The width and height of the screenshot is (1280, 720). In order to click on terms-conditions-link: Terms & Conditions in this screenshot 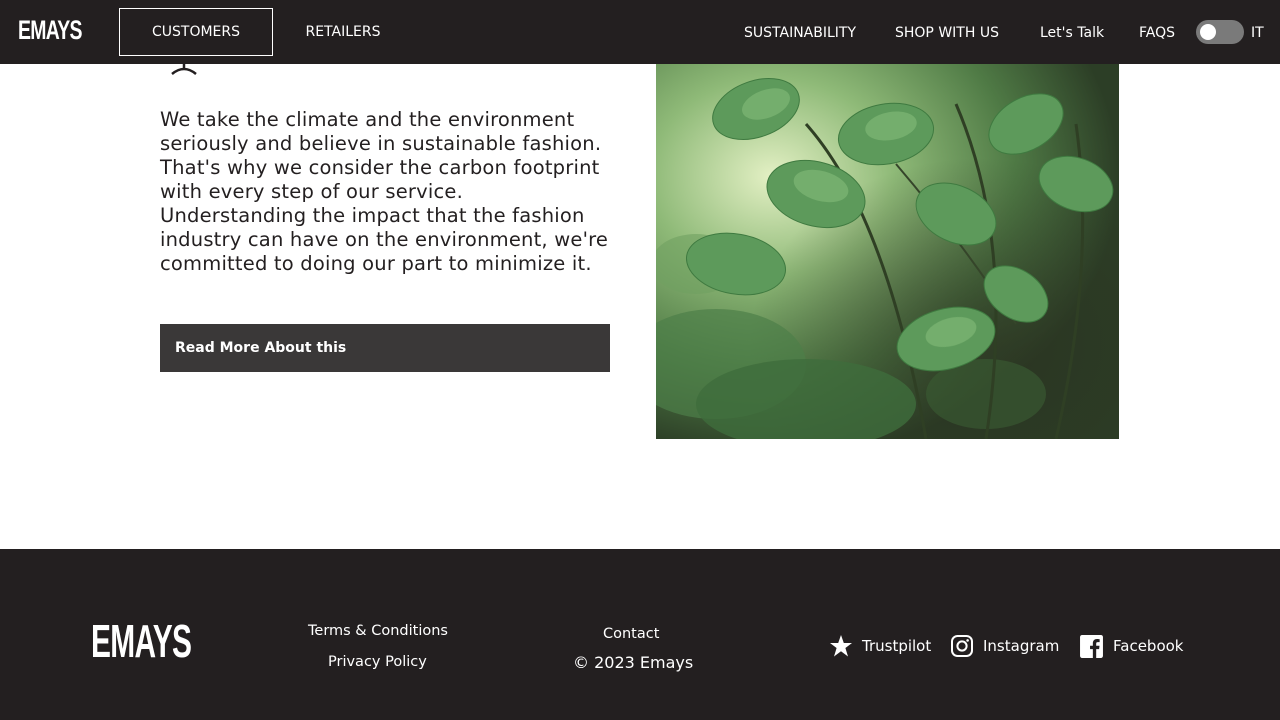, I will do `click(378, 631)`.